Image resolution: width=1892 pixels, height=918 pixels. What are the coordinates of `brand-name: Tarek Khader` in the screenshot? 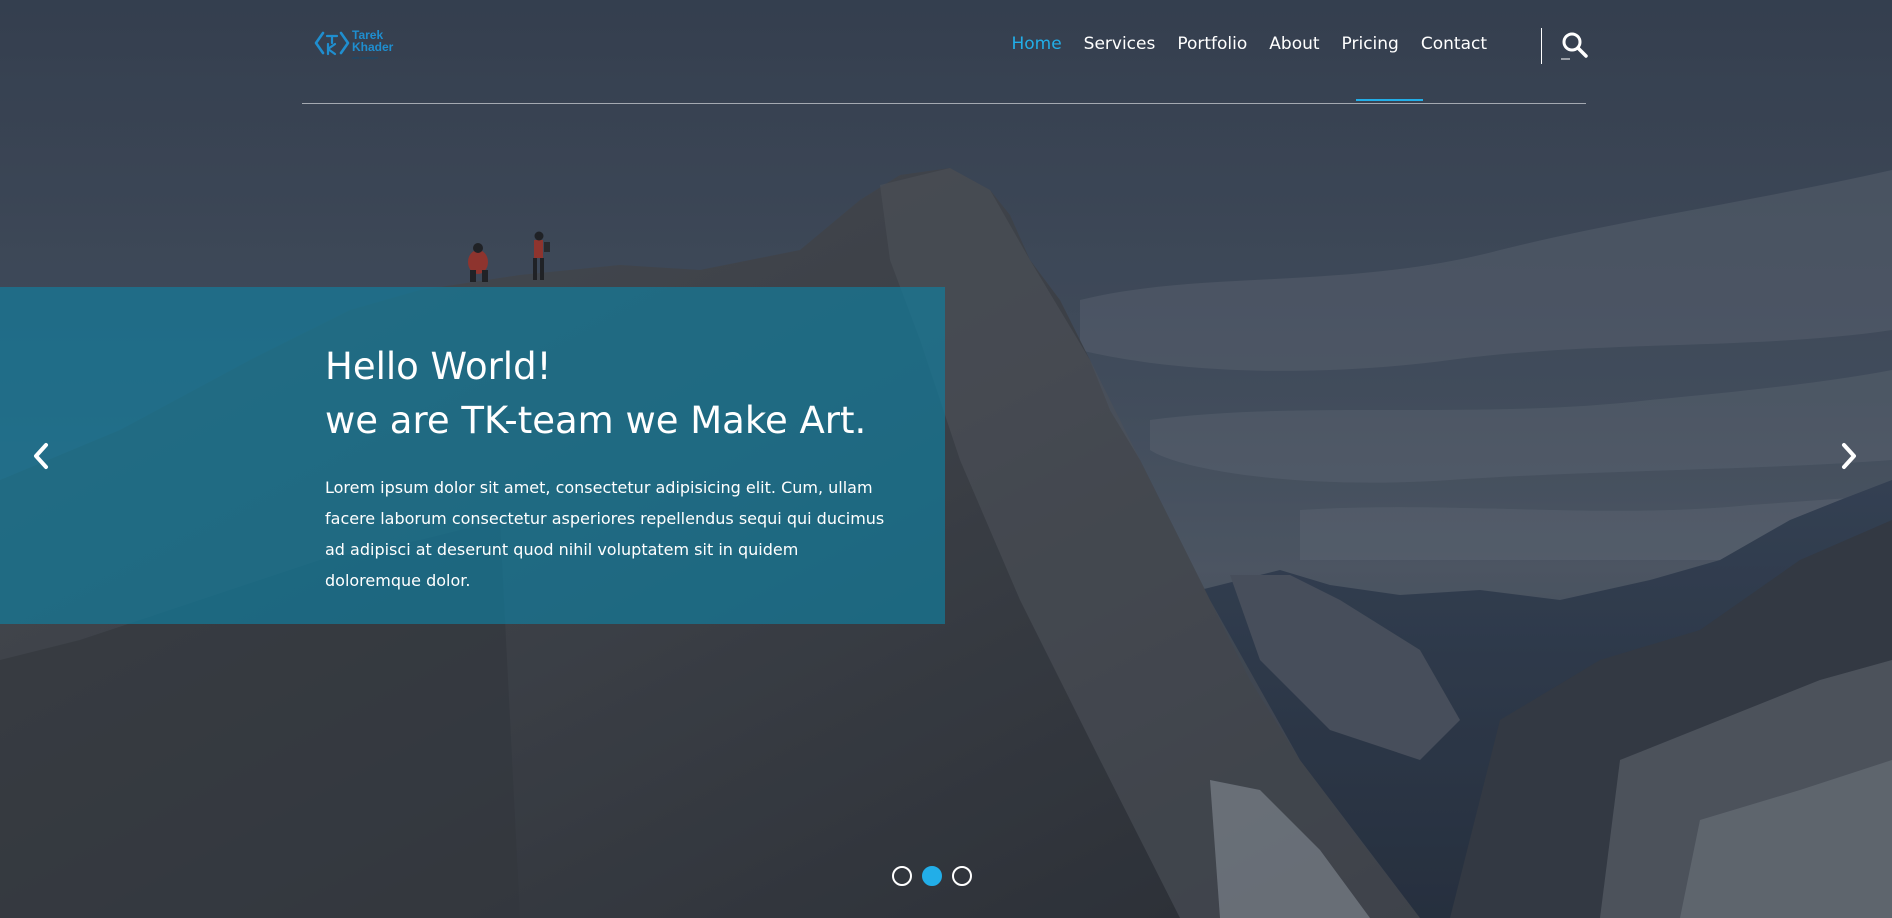 It's located at (372, 41).